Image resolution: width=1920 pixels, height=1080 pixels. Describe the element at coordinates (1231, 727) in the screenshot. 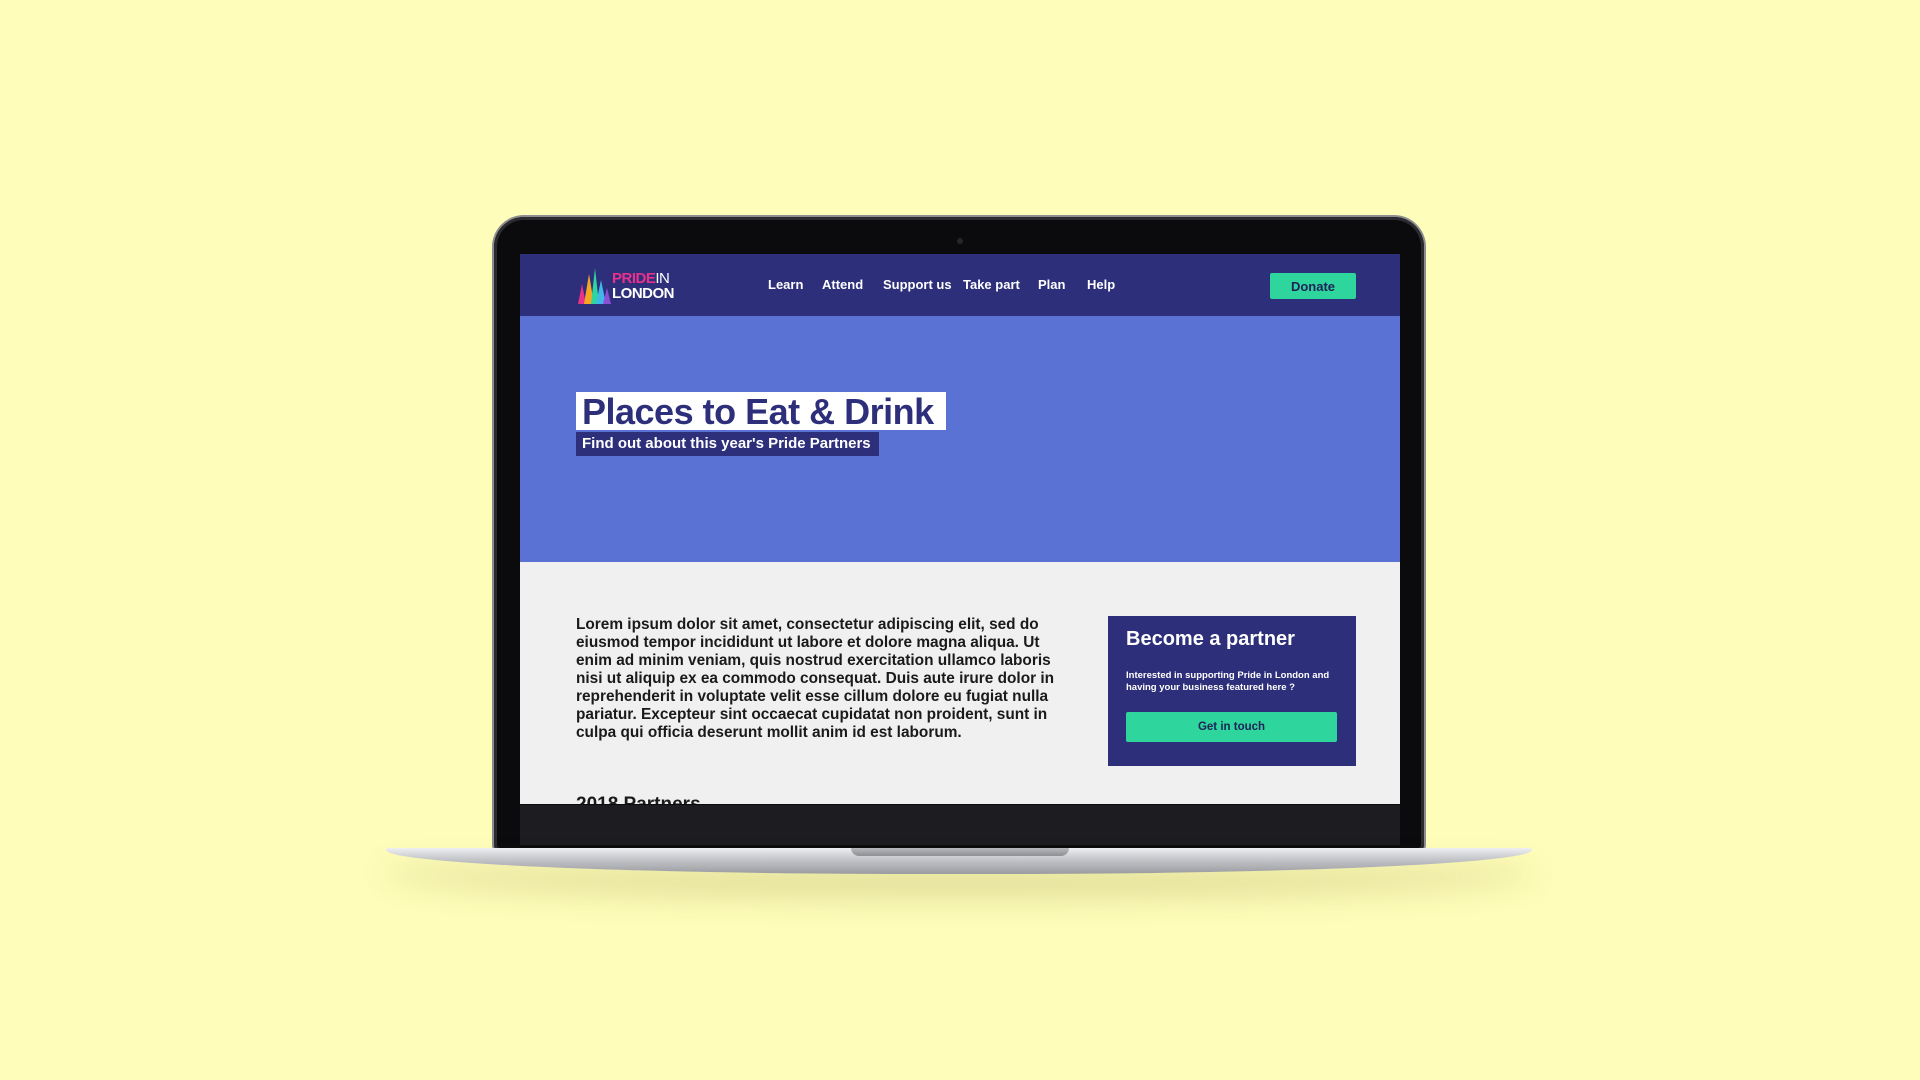

I see `get-in-touch-button: Get in touch` at that location.